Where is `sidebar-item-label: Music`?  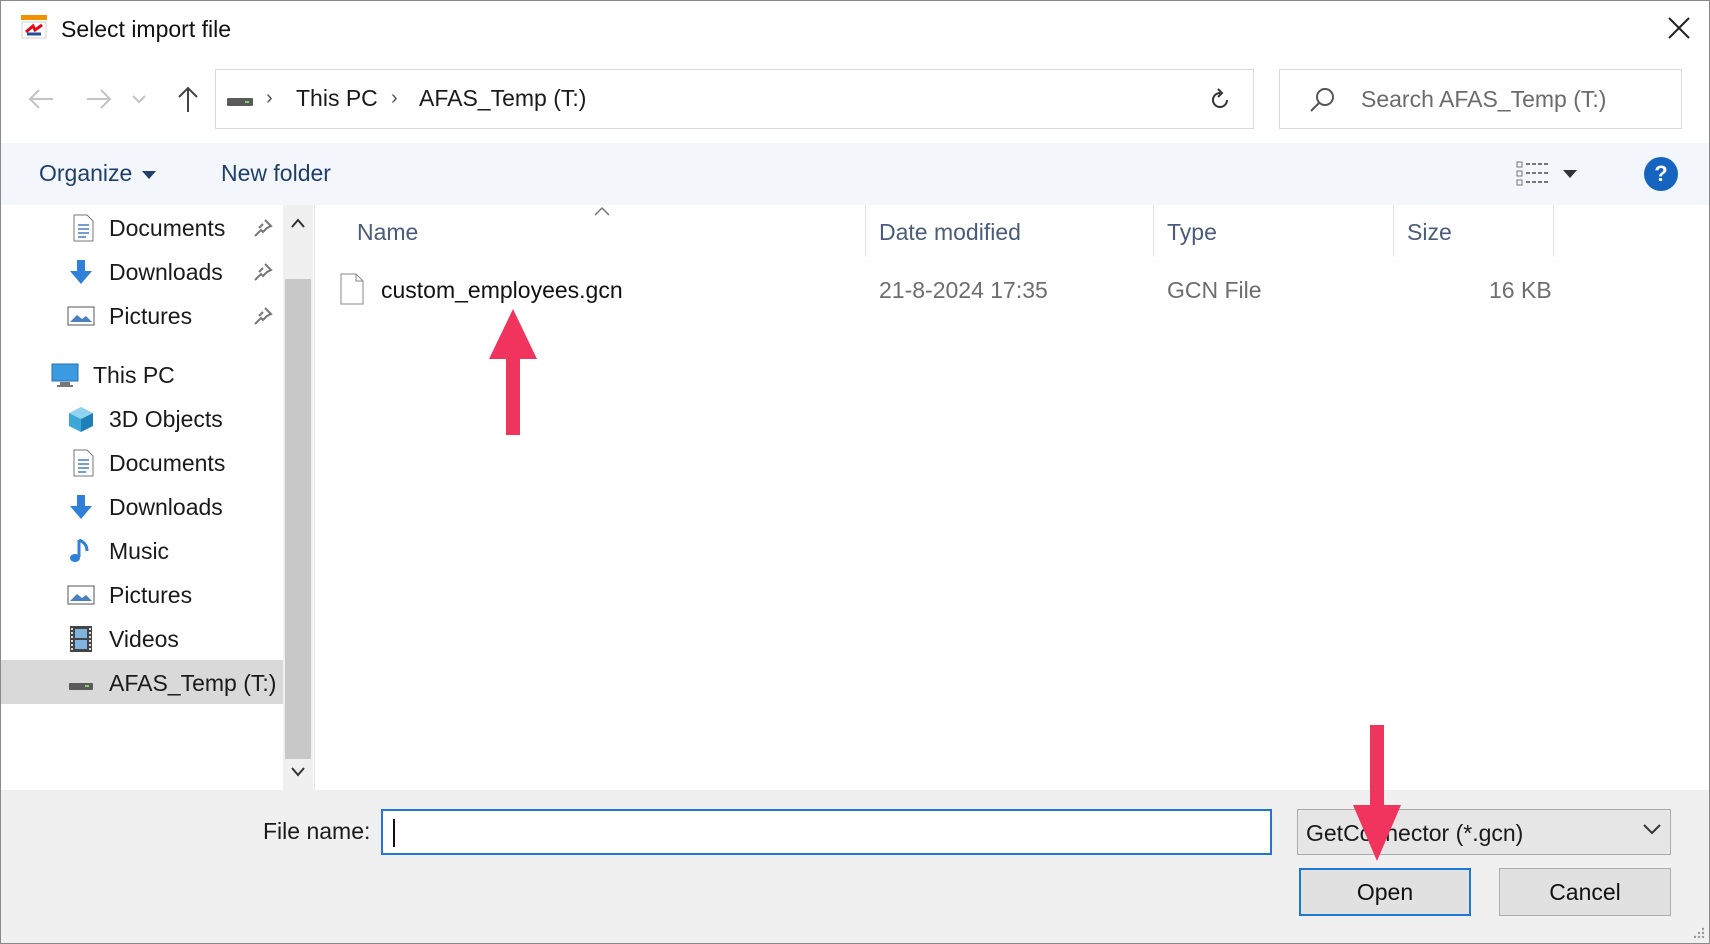
sidebar-item-label: Music is located at coordinates (139, 551).